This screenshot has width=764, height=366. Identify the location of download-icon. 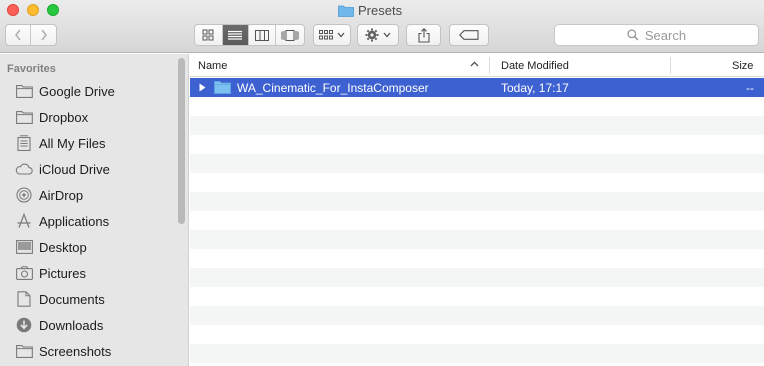
(24, 325).